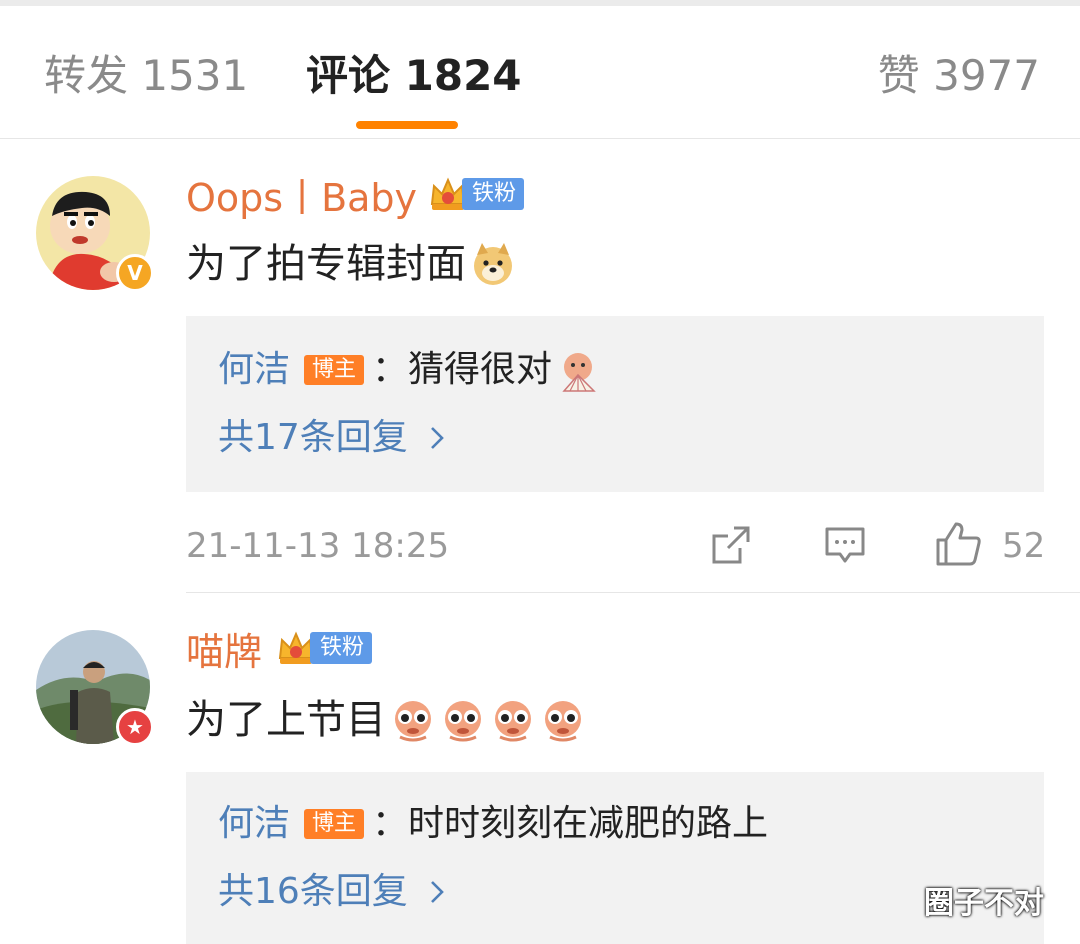 The height and width of the screenshot is (944, 1080). I want to click on comment-icon, so click(845, 545).